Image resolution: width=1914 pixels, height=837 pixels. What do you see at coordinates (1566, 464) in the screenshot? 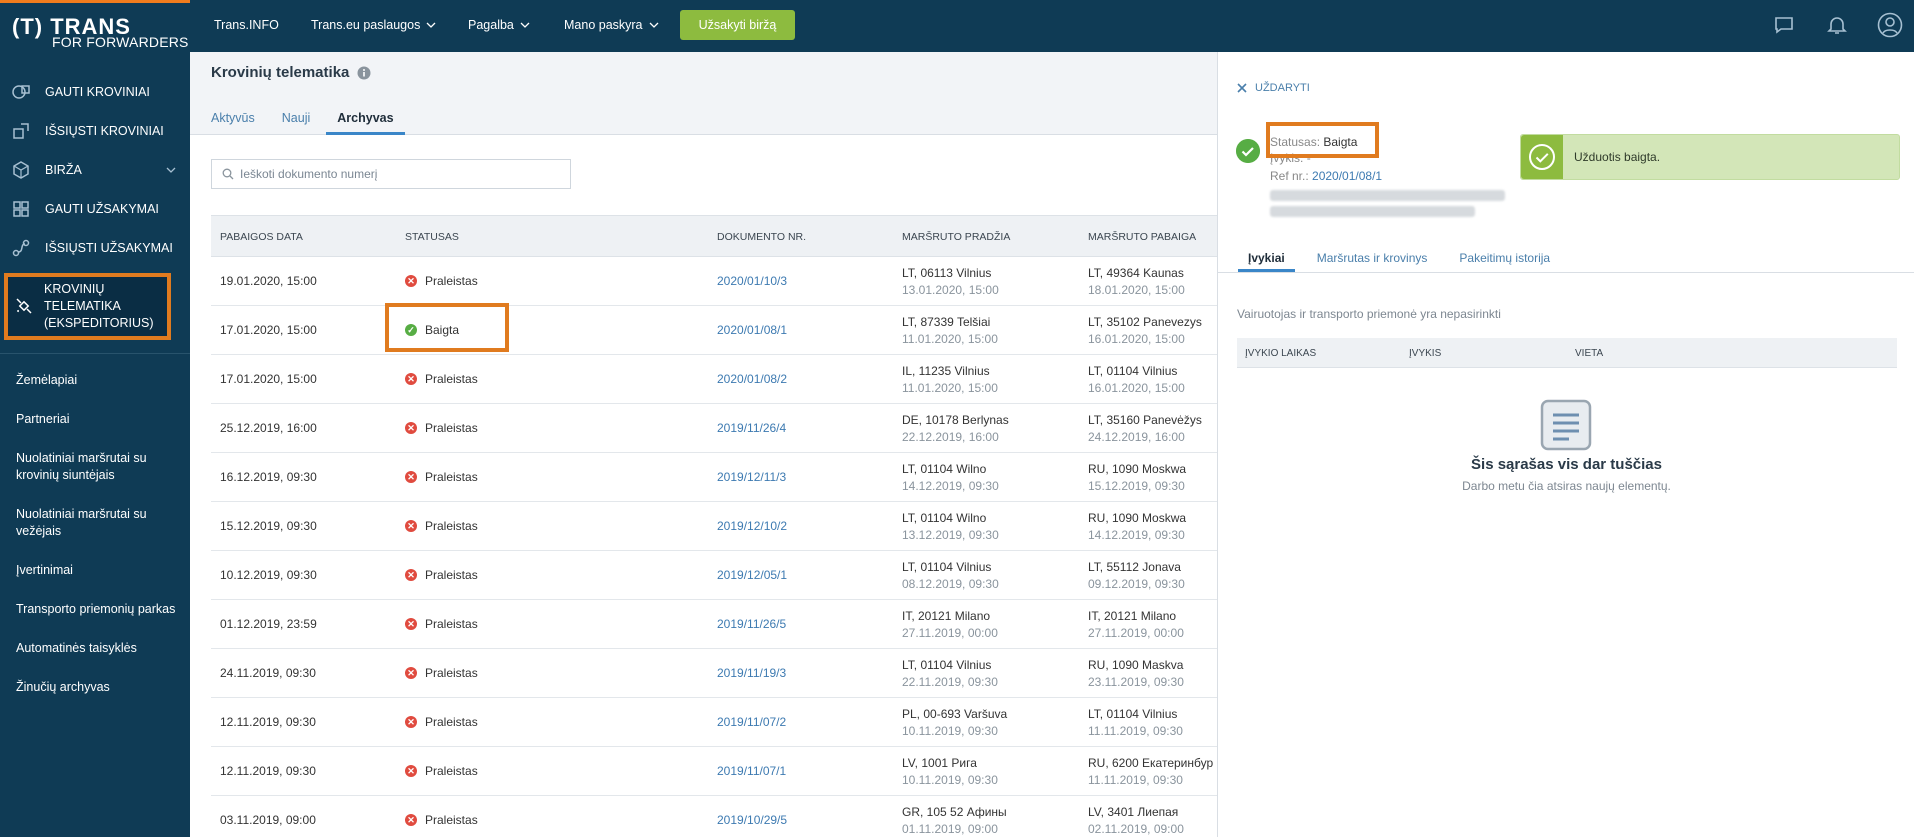
I see `empty-state-title: Šis sąrašas vis dar tuščias` at bounding box center [1566, 464].